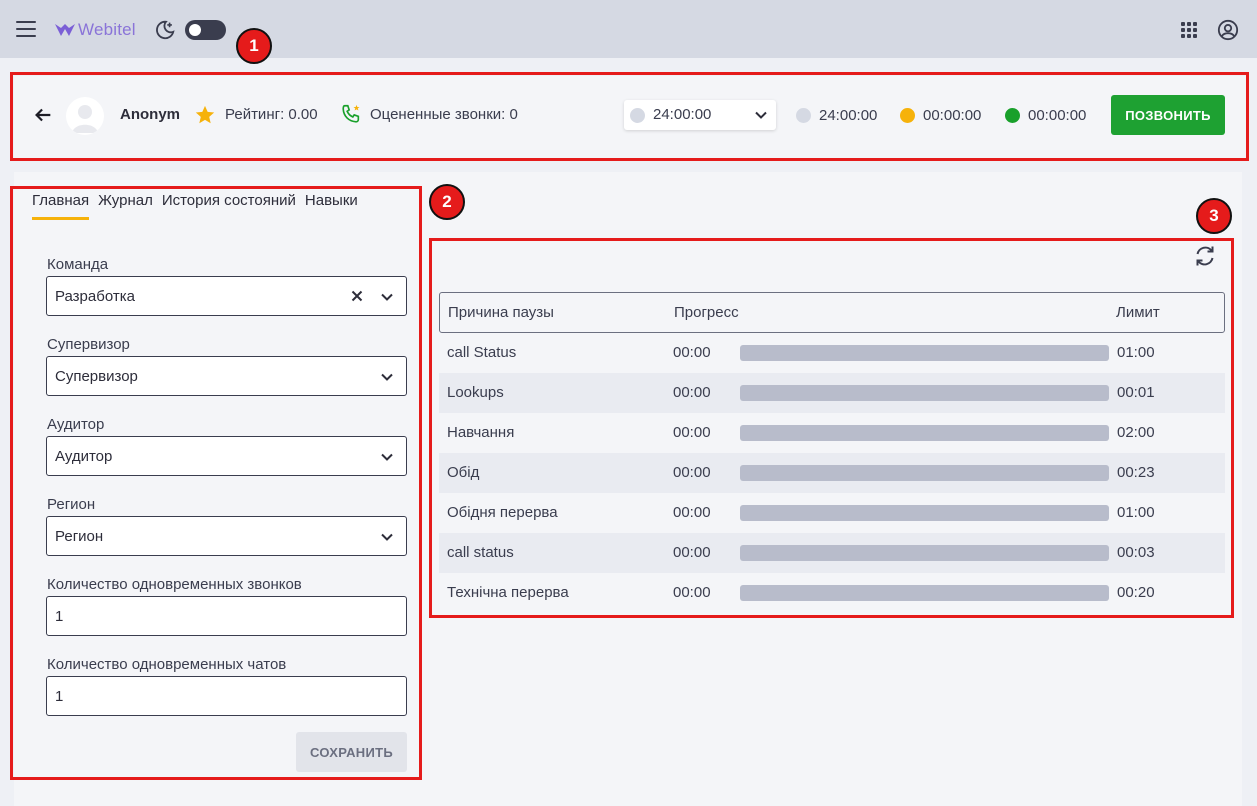 This screenshot has width=1257, height=806. I want to click on tab-bar: Главная Журнал История состояний Навыки, so click(199, 206).